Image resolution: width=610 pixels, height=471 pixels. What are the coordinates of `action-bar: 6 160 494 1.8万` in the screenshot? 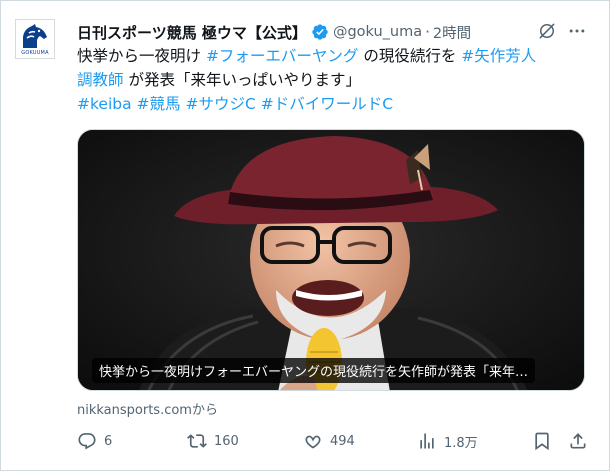 It's located at (337, 441).